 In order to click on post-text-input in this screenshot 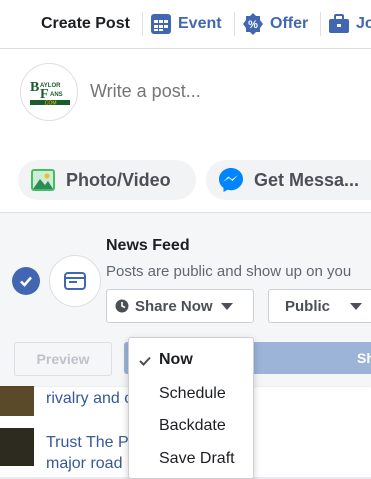, I will do `click(225, 91)`.